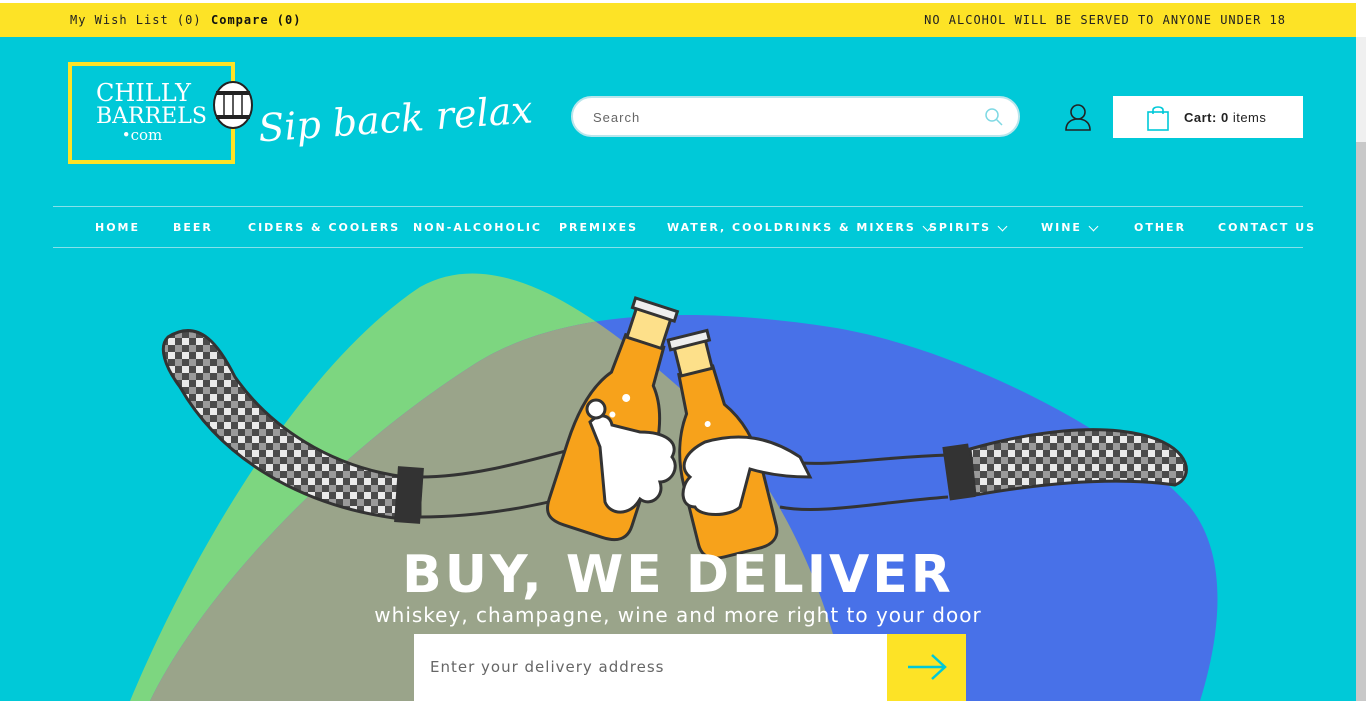  Describe the element at coordinates (1249, 117) in the screenshot. I see `cart-unit: items` at that location.